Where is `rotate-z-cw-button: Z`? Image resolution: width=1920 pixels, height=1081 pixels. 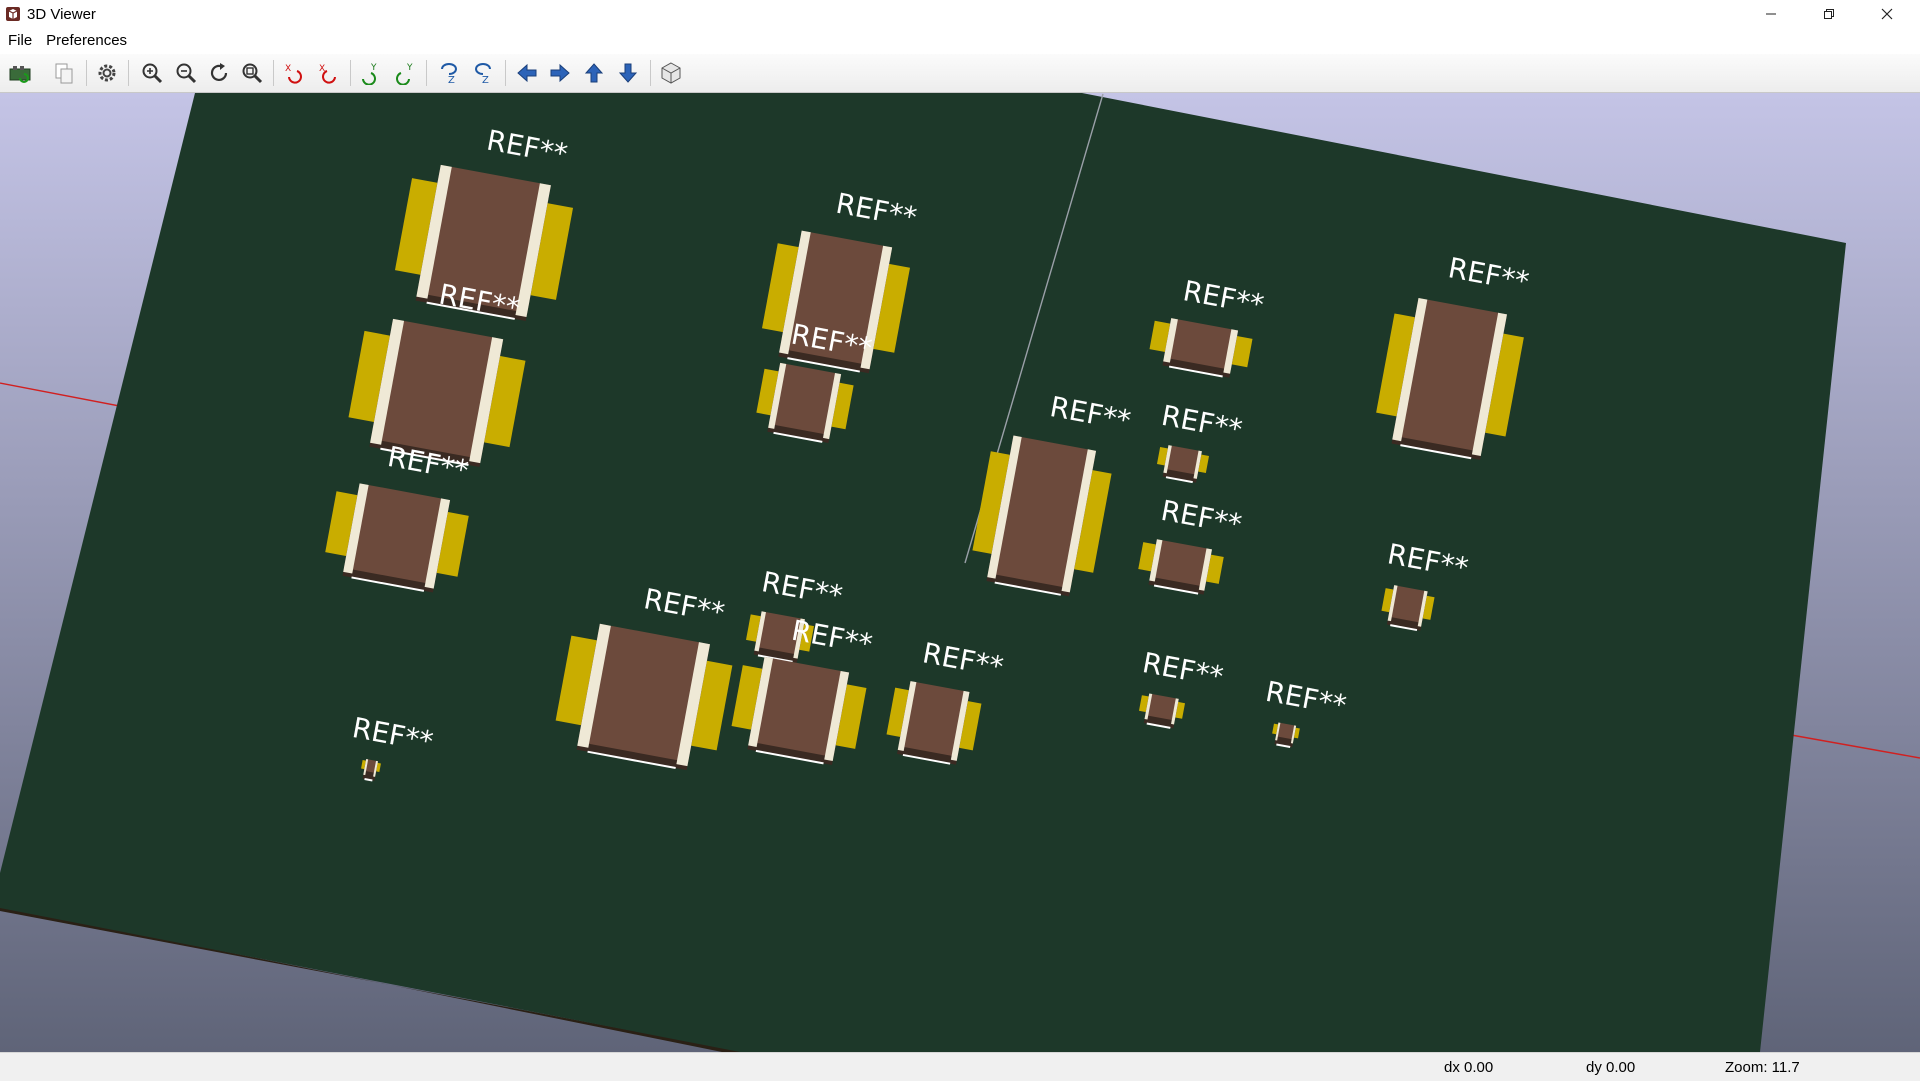 rotate-z-cw-button: Z is located at coordinates (449, 73).